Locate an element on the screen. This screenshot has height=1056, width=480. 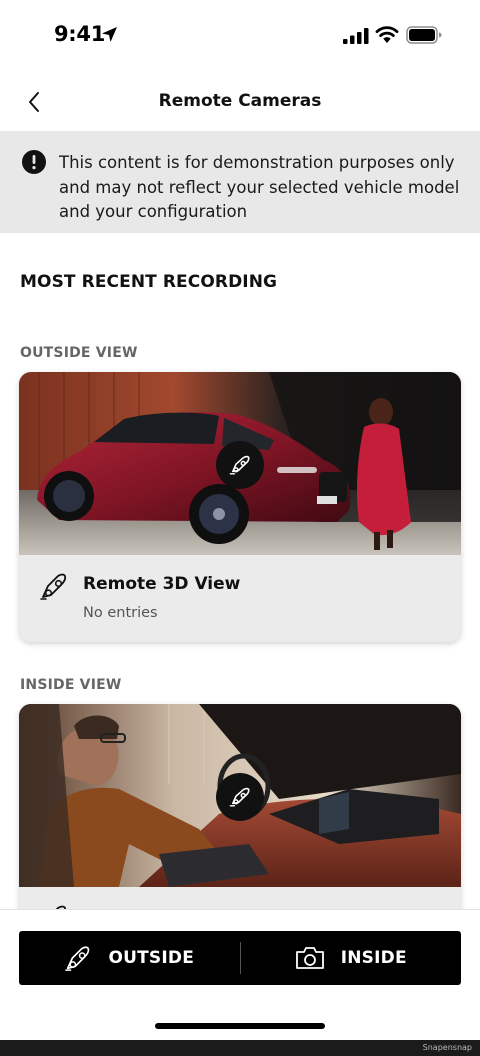
card-title: Remote 3D View is located at coordinates (162, 584).